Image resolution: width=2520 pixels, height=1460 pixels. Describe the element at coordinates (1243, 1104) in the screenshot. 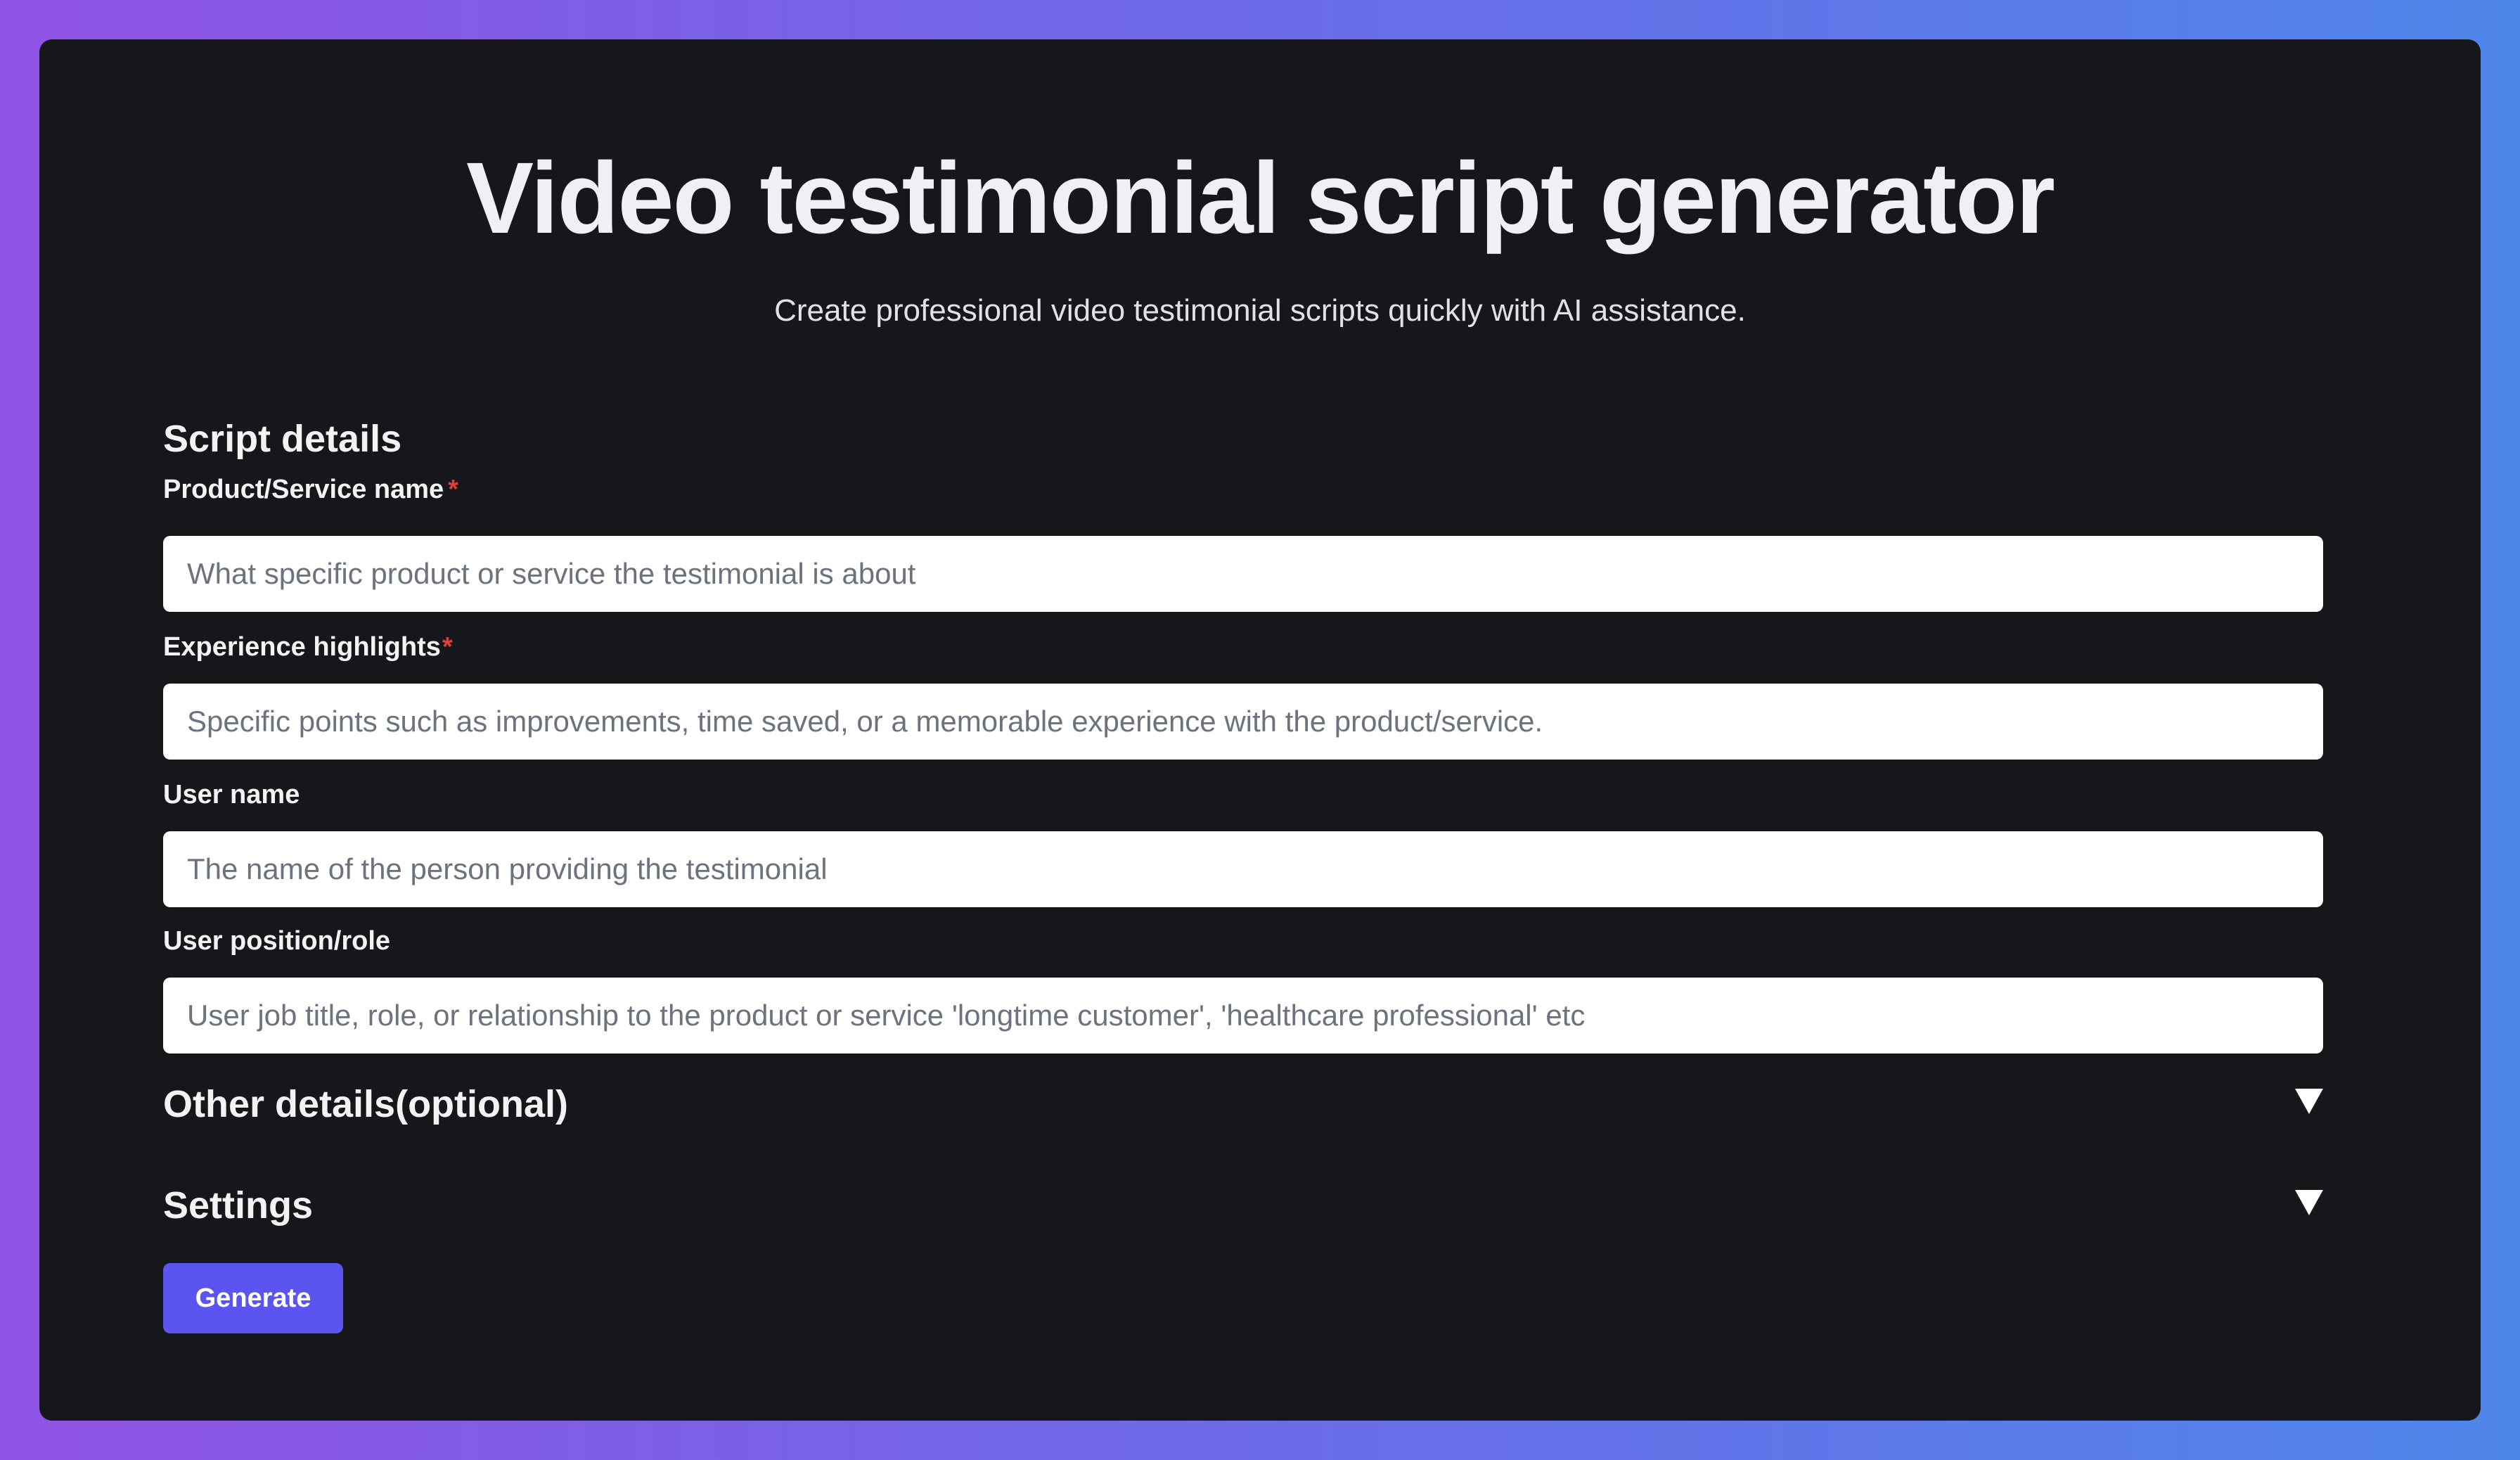

I see `other-details-toggle: Other details(optional)` at that location.